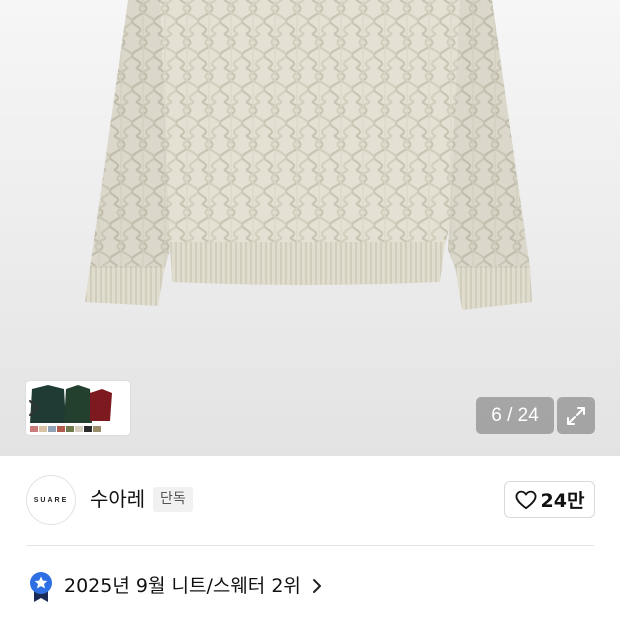 Image resolution: width=620 pixels, height=620 pixels. Describe the element at coordinates (310, 545) in the screenshot. I see `divider` at that location.